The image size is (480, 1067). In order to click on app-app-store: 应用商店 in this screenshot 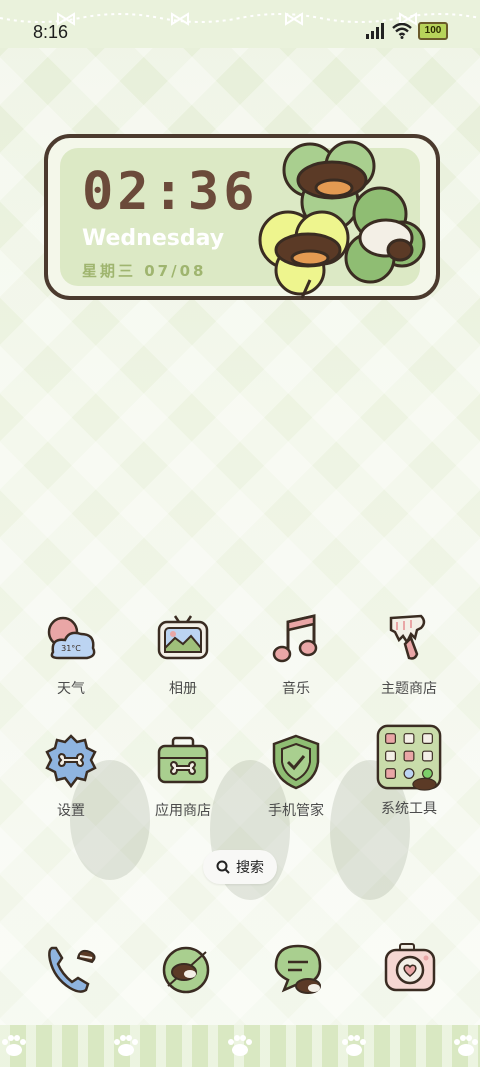, I will do `click(183, 775)`.